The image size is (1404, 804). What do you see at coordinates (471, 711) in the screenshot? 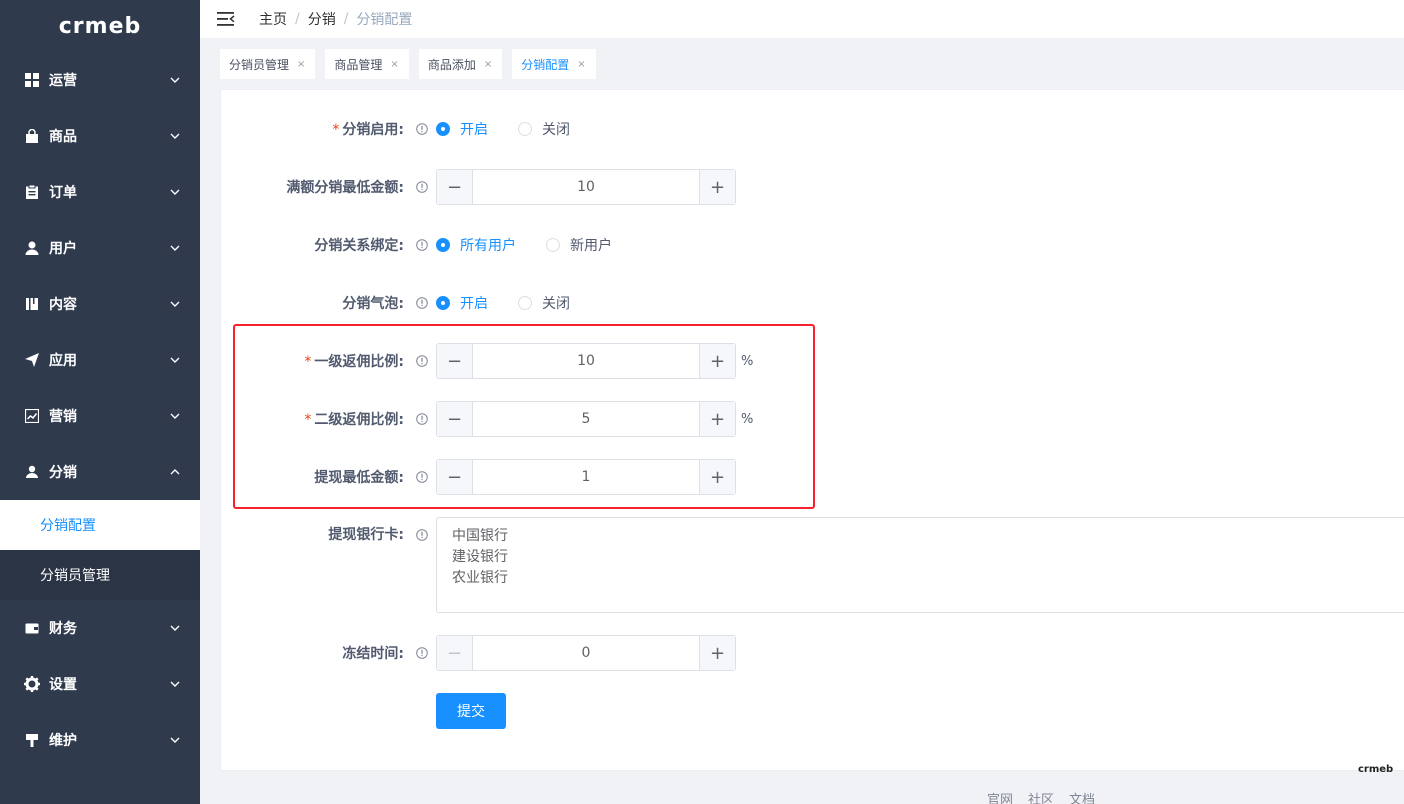
I see `submit-button: 提交` at bounding box center [471, 711].